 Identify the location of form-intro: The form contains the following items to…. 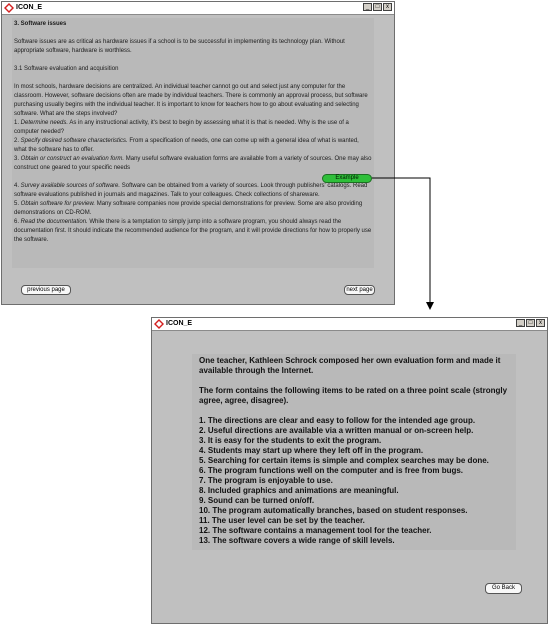
(353, 395).